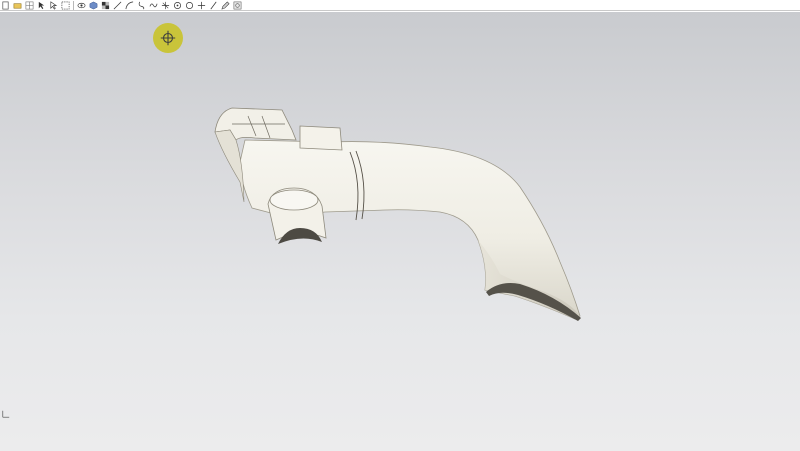  I want to click on toolbar, so click(400, 5).